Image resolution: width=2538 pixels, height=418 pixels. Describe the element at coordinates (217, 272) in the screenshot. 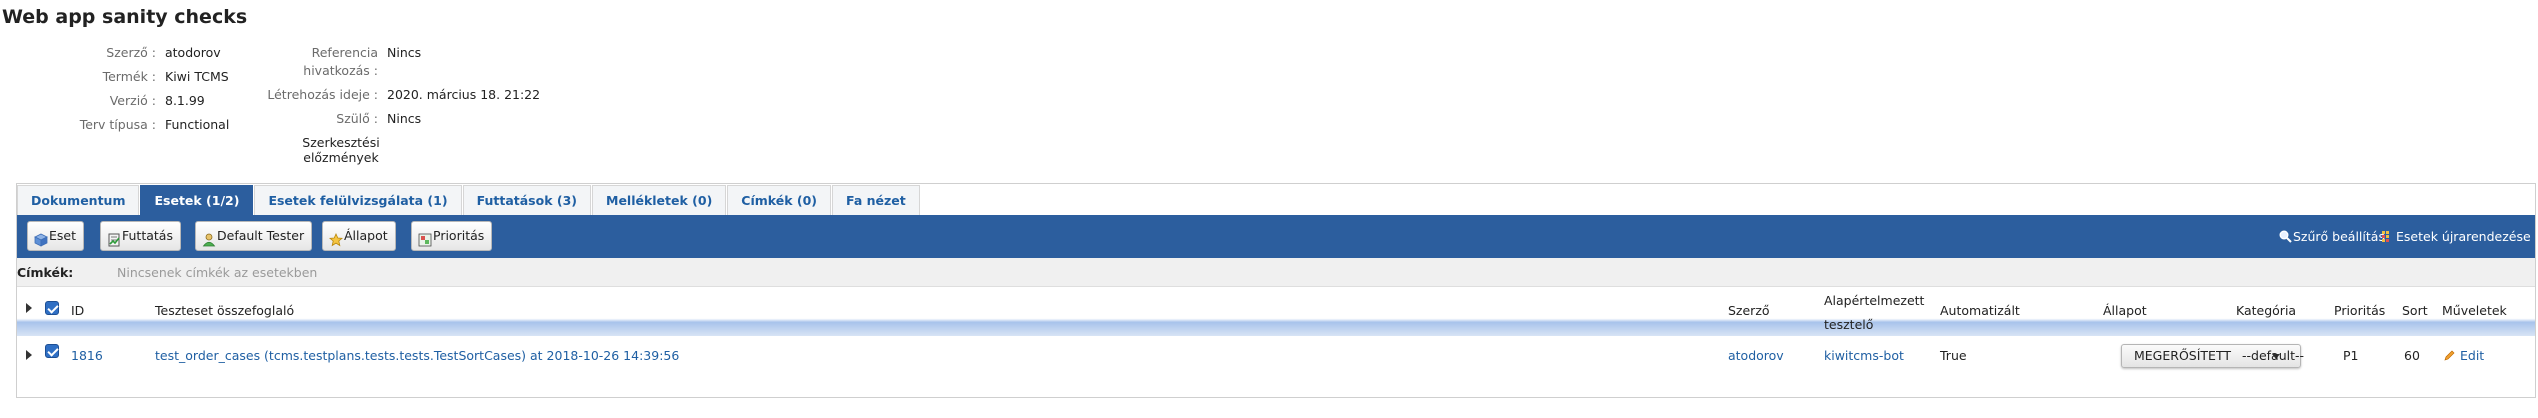

I see `tags-empty-text: Nincsenek címkék az esetekben` at that location.